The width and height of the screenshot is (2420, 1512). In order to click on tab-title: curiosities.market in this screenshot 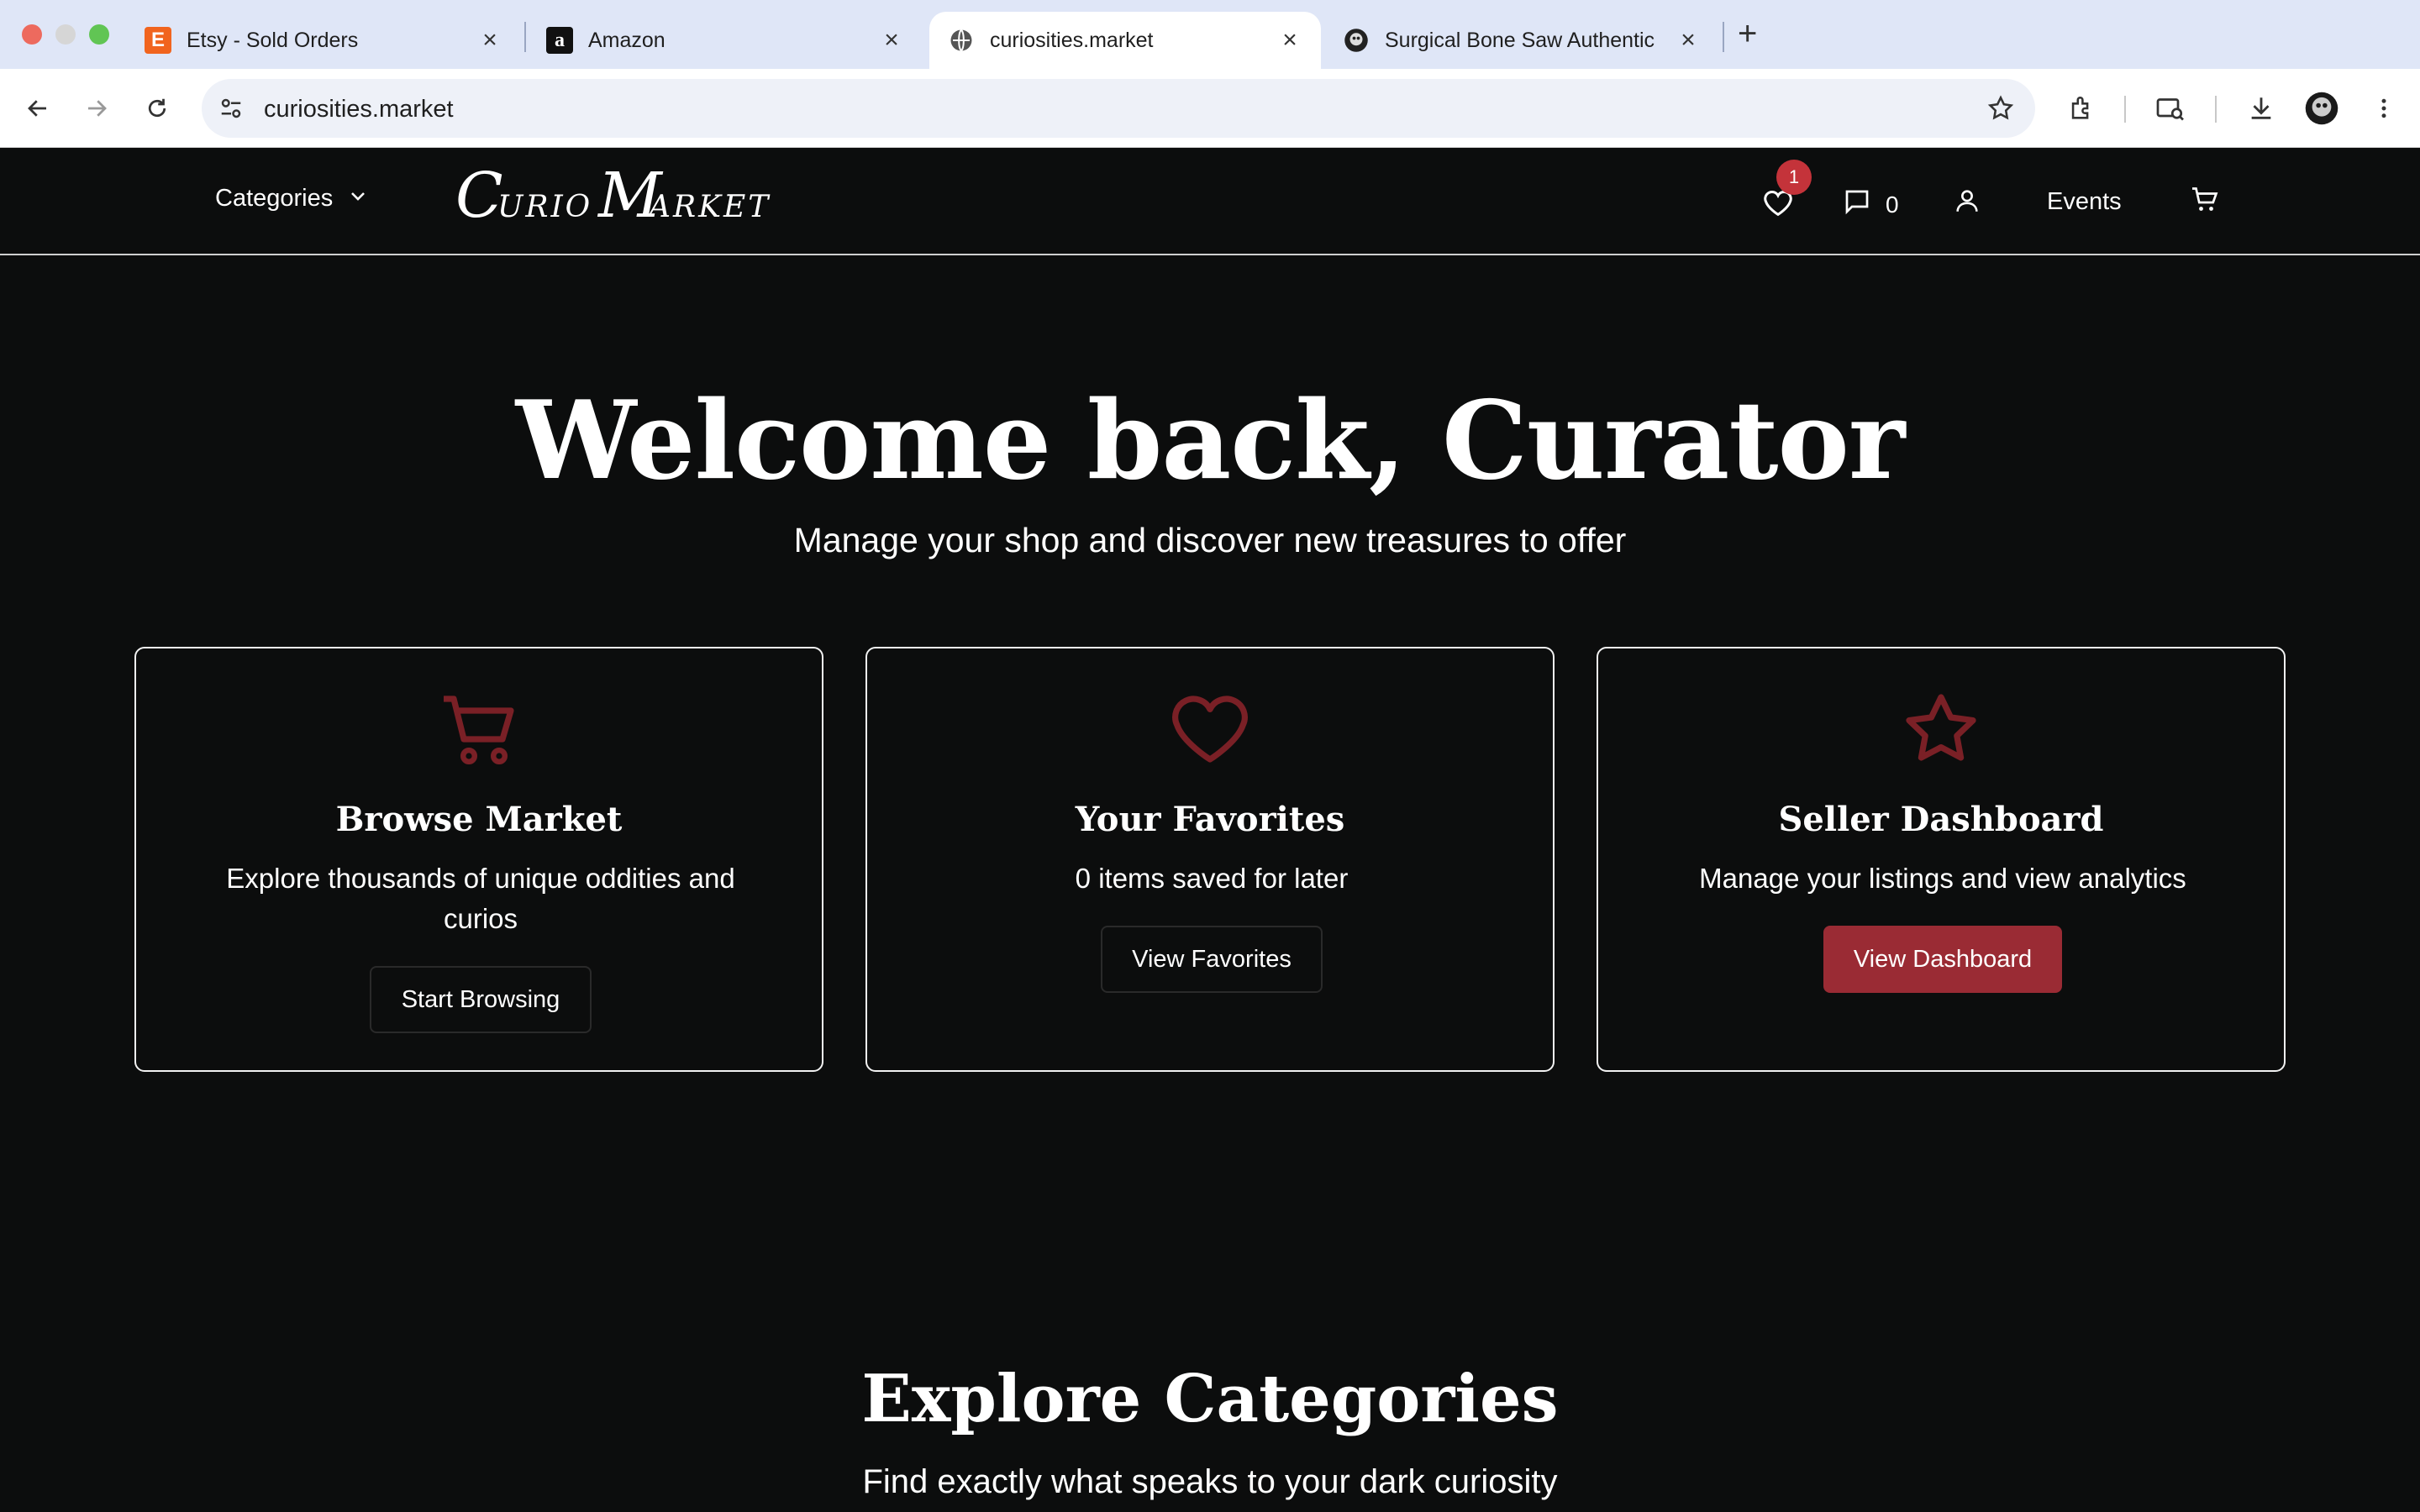, I will do `click(1072, 40)`.